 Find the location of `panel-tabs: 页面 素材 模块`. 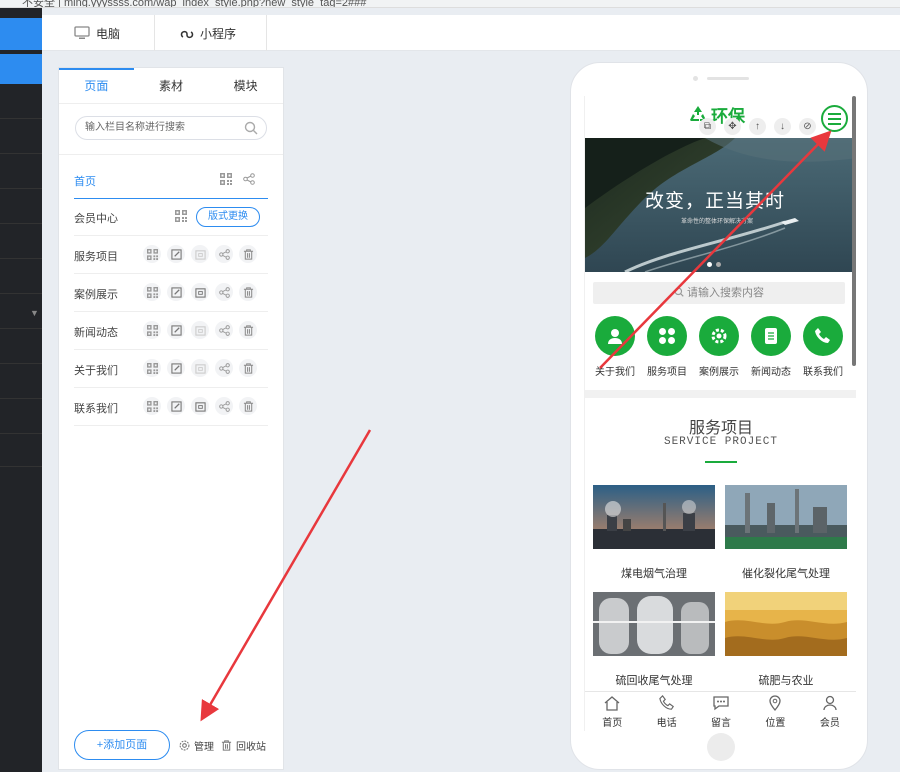

panel-tabs: 页面 素材 模块 is located at coordinates (171, 86).